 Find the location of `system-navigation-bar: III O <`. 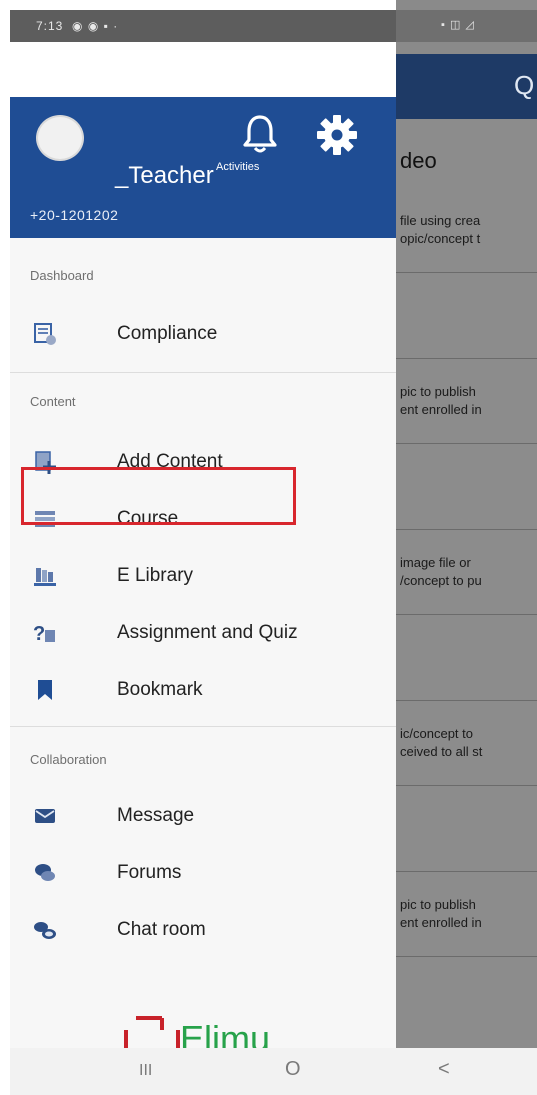

system-navigation-bar: III O < is located at coordinates (273, 1071).